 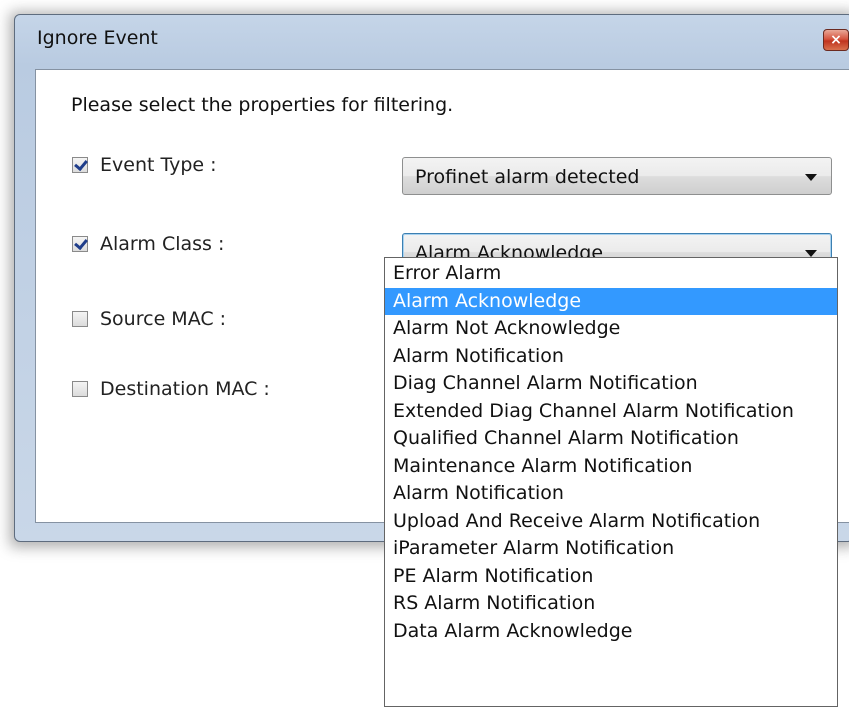 I want to click on event-type-checkbox, so click(x=80, y=165).